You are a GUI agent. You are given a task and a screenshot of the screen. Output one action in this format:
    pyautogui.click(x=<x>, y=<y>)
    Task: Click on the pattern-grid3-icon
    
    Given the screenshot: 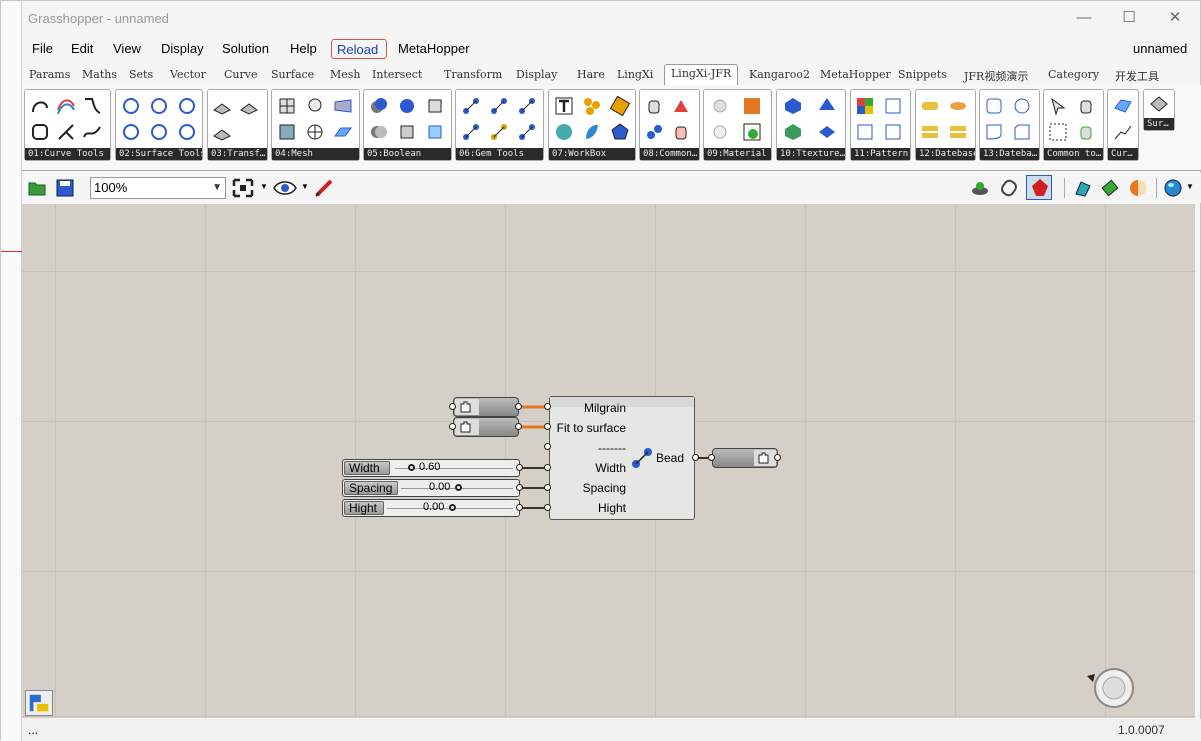 What is the action you would take?
    pyautogui.click(x=893, y=132)
    